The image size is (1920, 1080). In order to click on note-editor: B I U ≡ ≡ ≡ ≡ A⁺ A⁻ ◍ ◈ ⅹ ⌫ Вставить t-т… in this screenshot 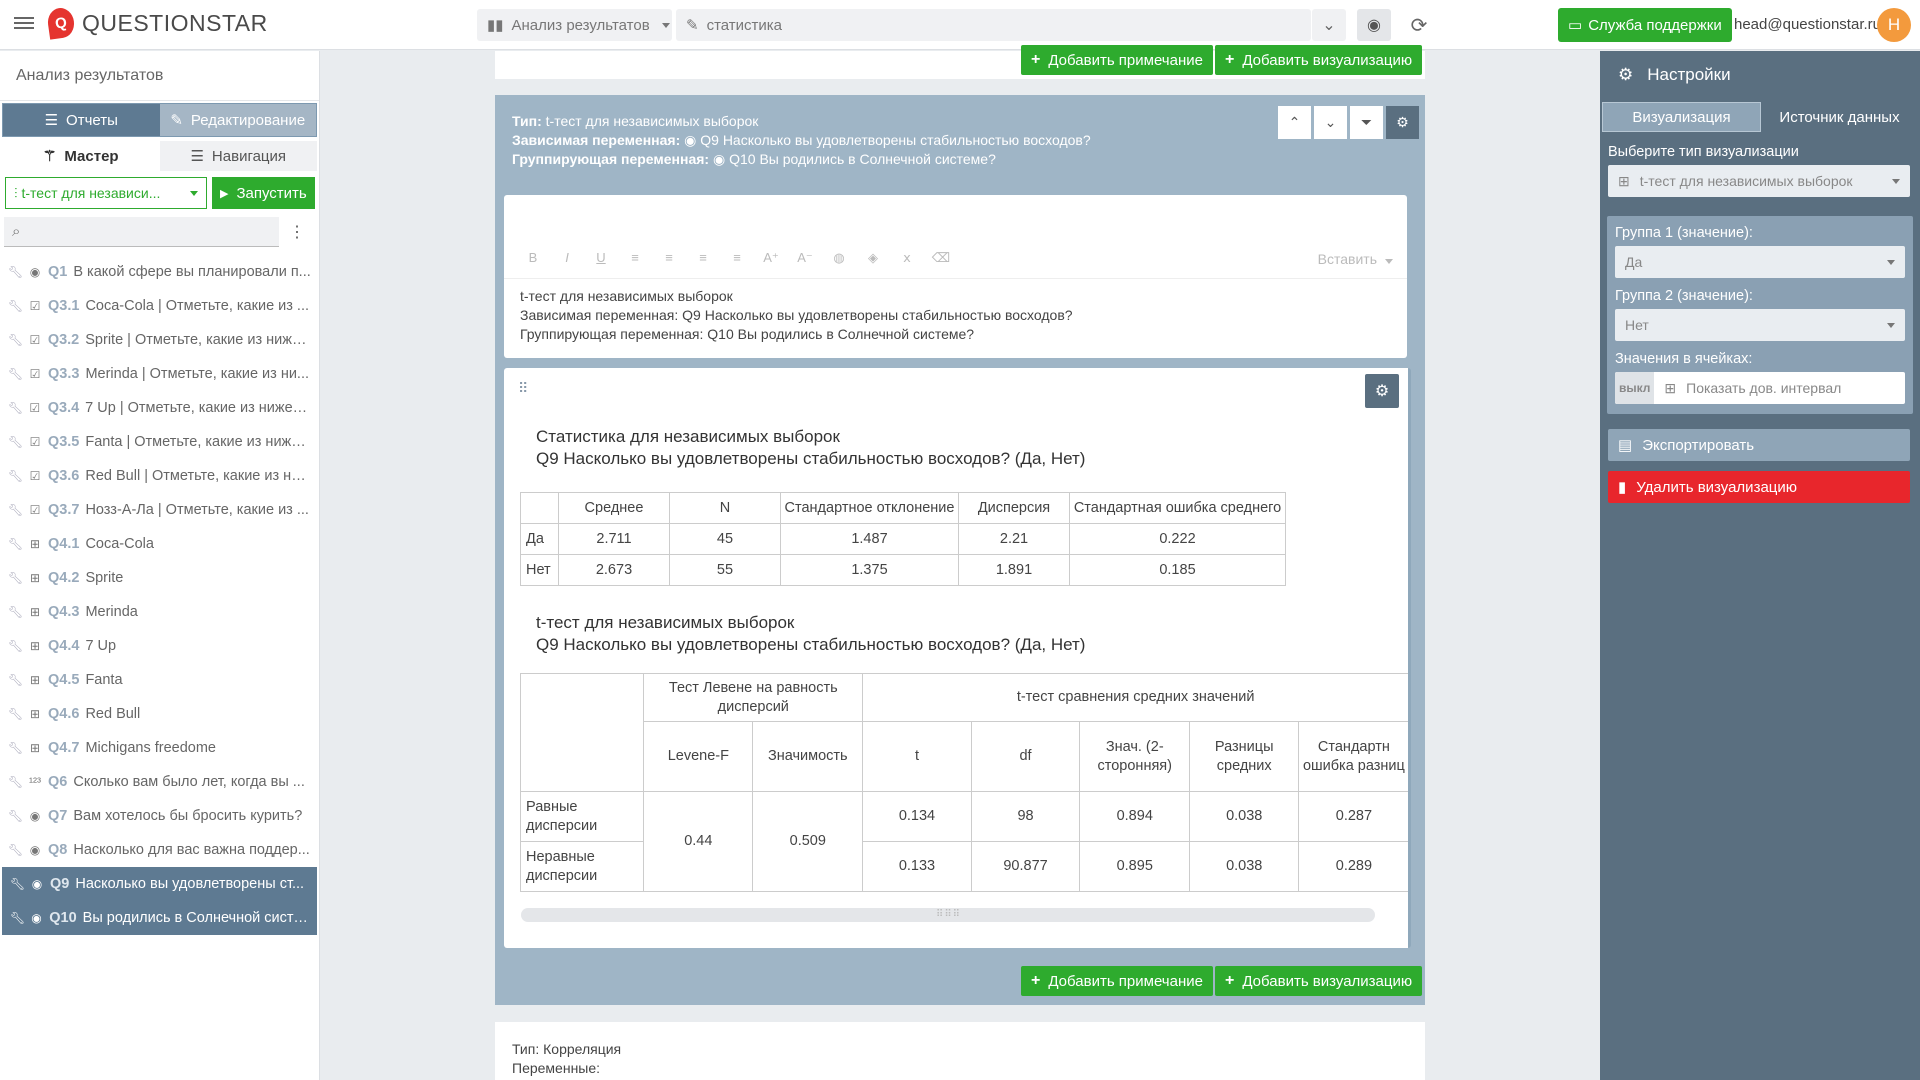, I will do `click(955, 276)`.